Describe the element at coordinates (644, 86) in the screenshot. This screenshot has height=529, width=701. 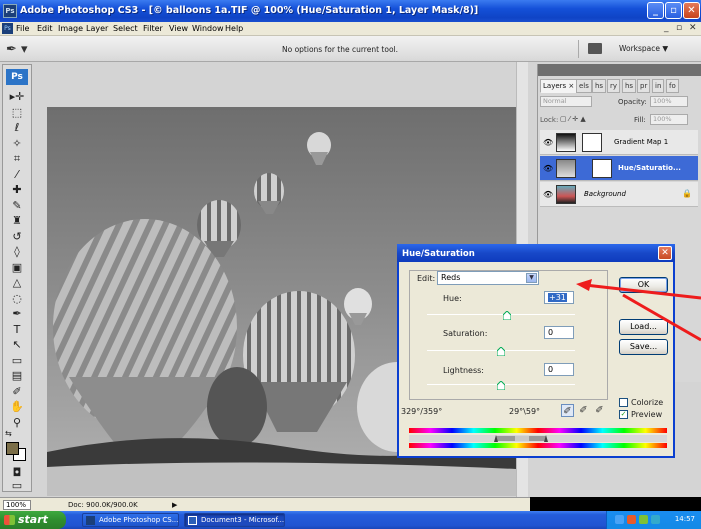
I see `tab-properties: pr` at that location.